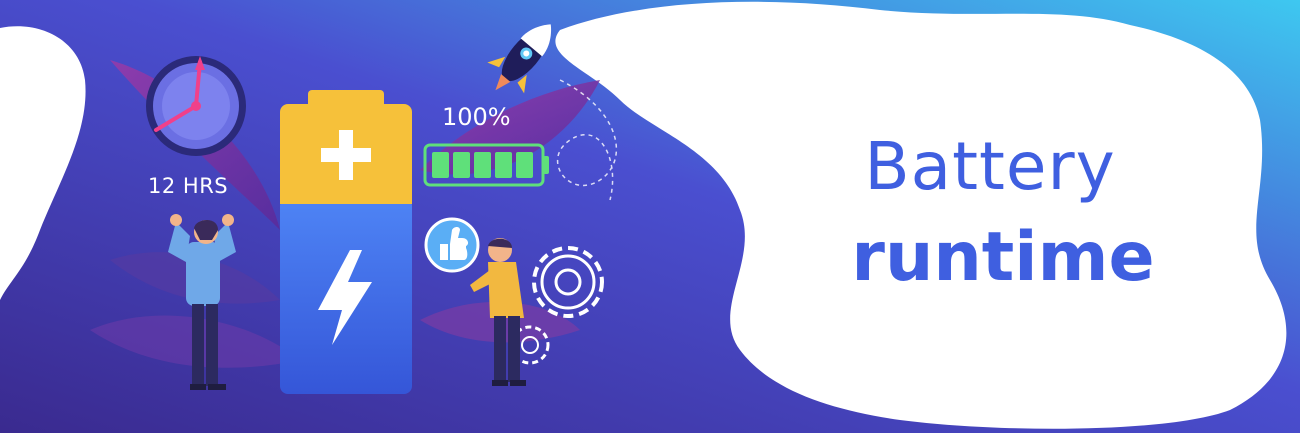  Describe the element at coordinates (1003, 257) in the screenshot. I see `headline-line-2: runtime` at that location.